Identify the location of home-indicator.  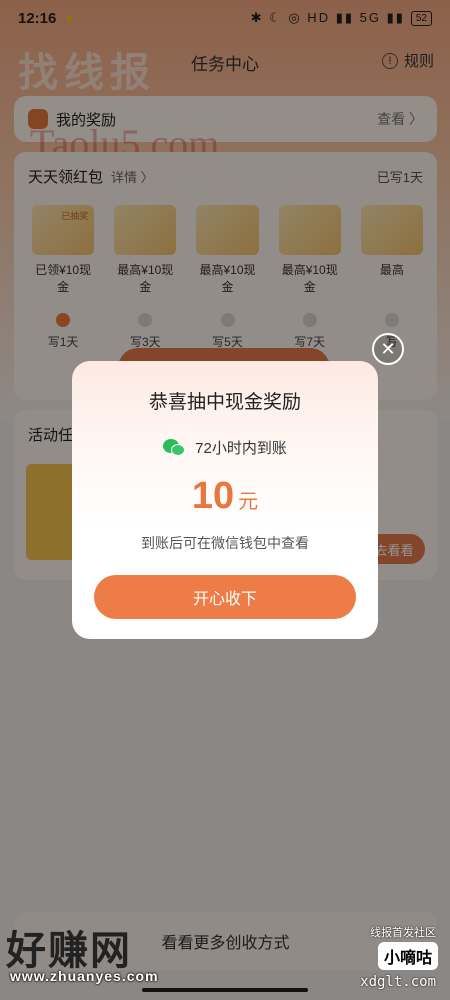
(225, 990).